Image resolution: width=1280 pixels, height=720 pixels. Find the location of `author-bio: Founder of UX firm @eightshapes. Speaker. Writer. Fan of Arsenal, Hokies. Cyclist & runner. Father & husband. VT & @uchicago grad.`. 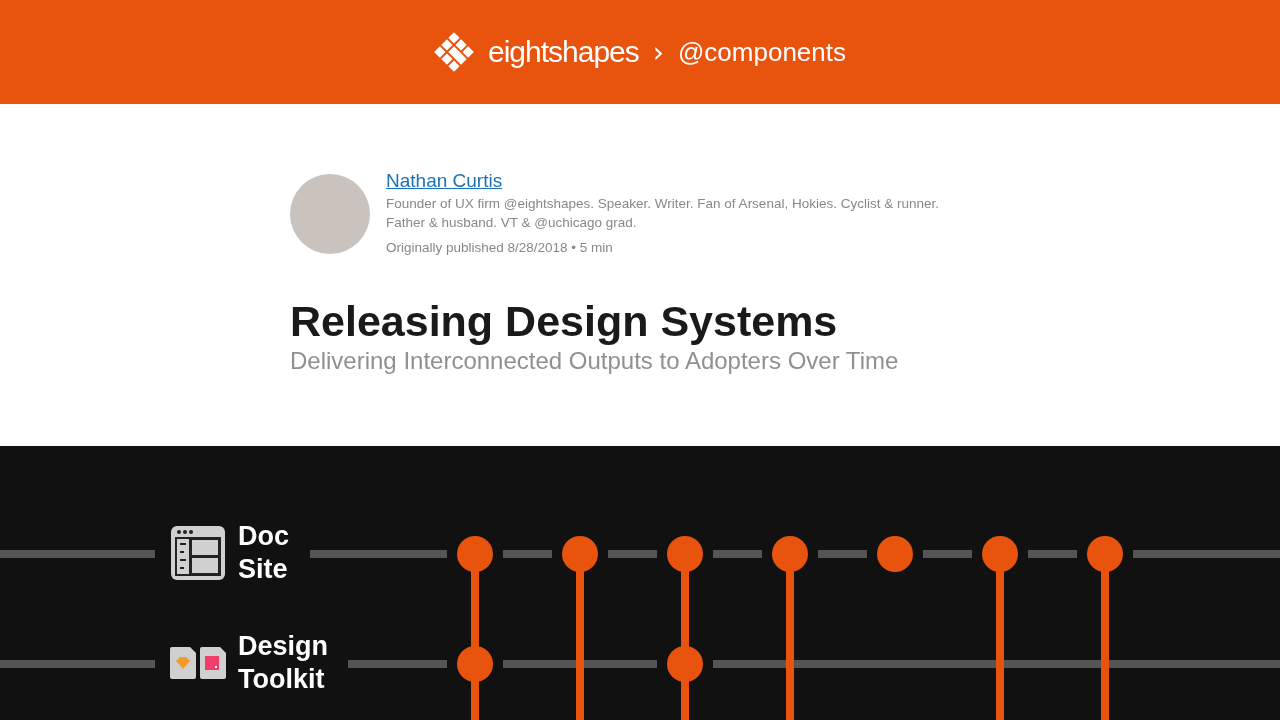

author-bio: Founder of UX firm @eightshapes. Speaker. Writer. Fan of Arsenal, Hokies. Cyclist & runner. Father & husband. VT & @uchicago grad. is located at coordinates (663, 213).